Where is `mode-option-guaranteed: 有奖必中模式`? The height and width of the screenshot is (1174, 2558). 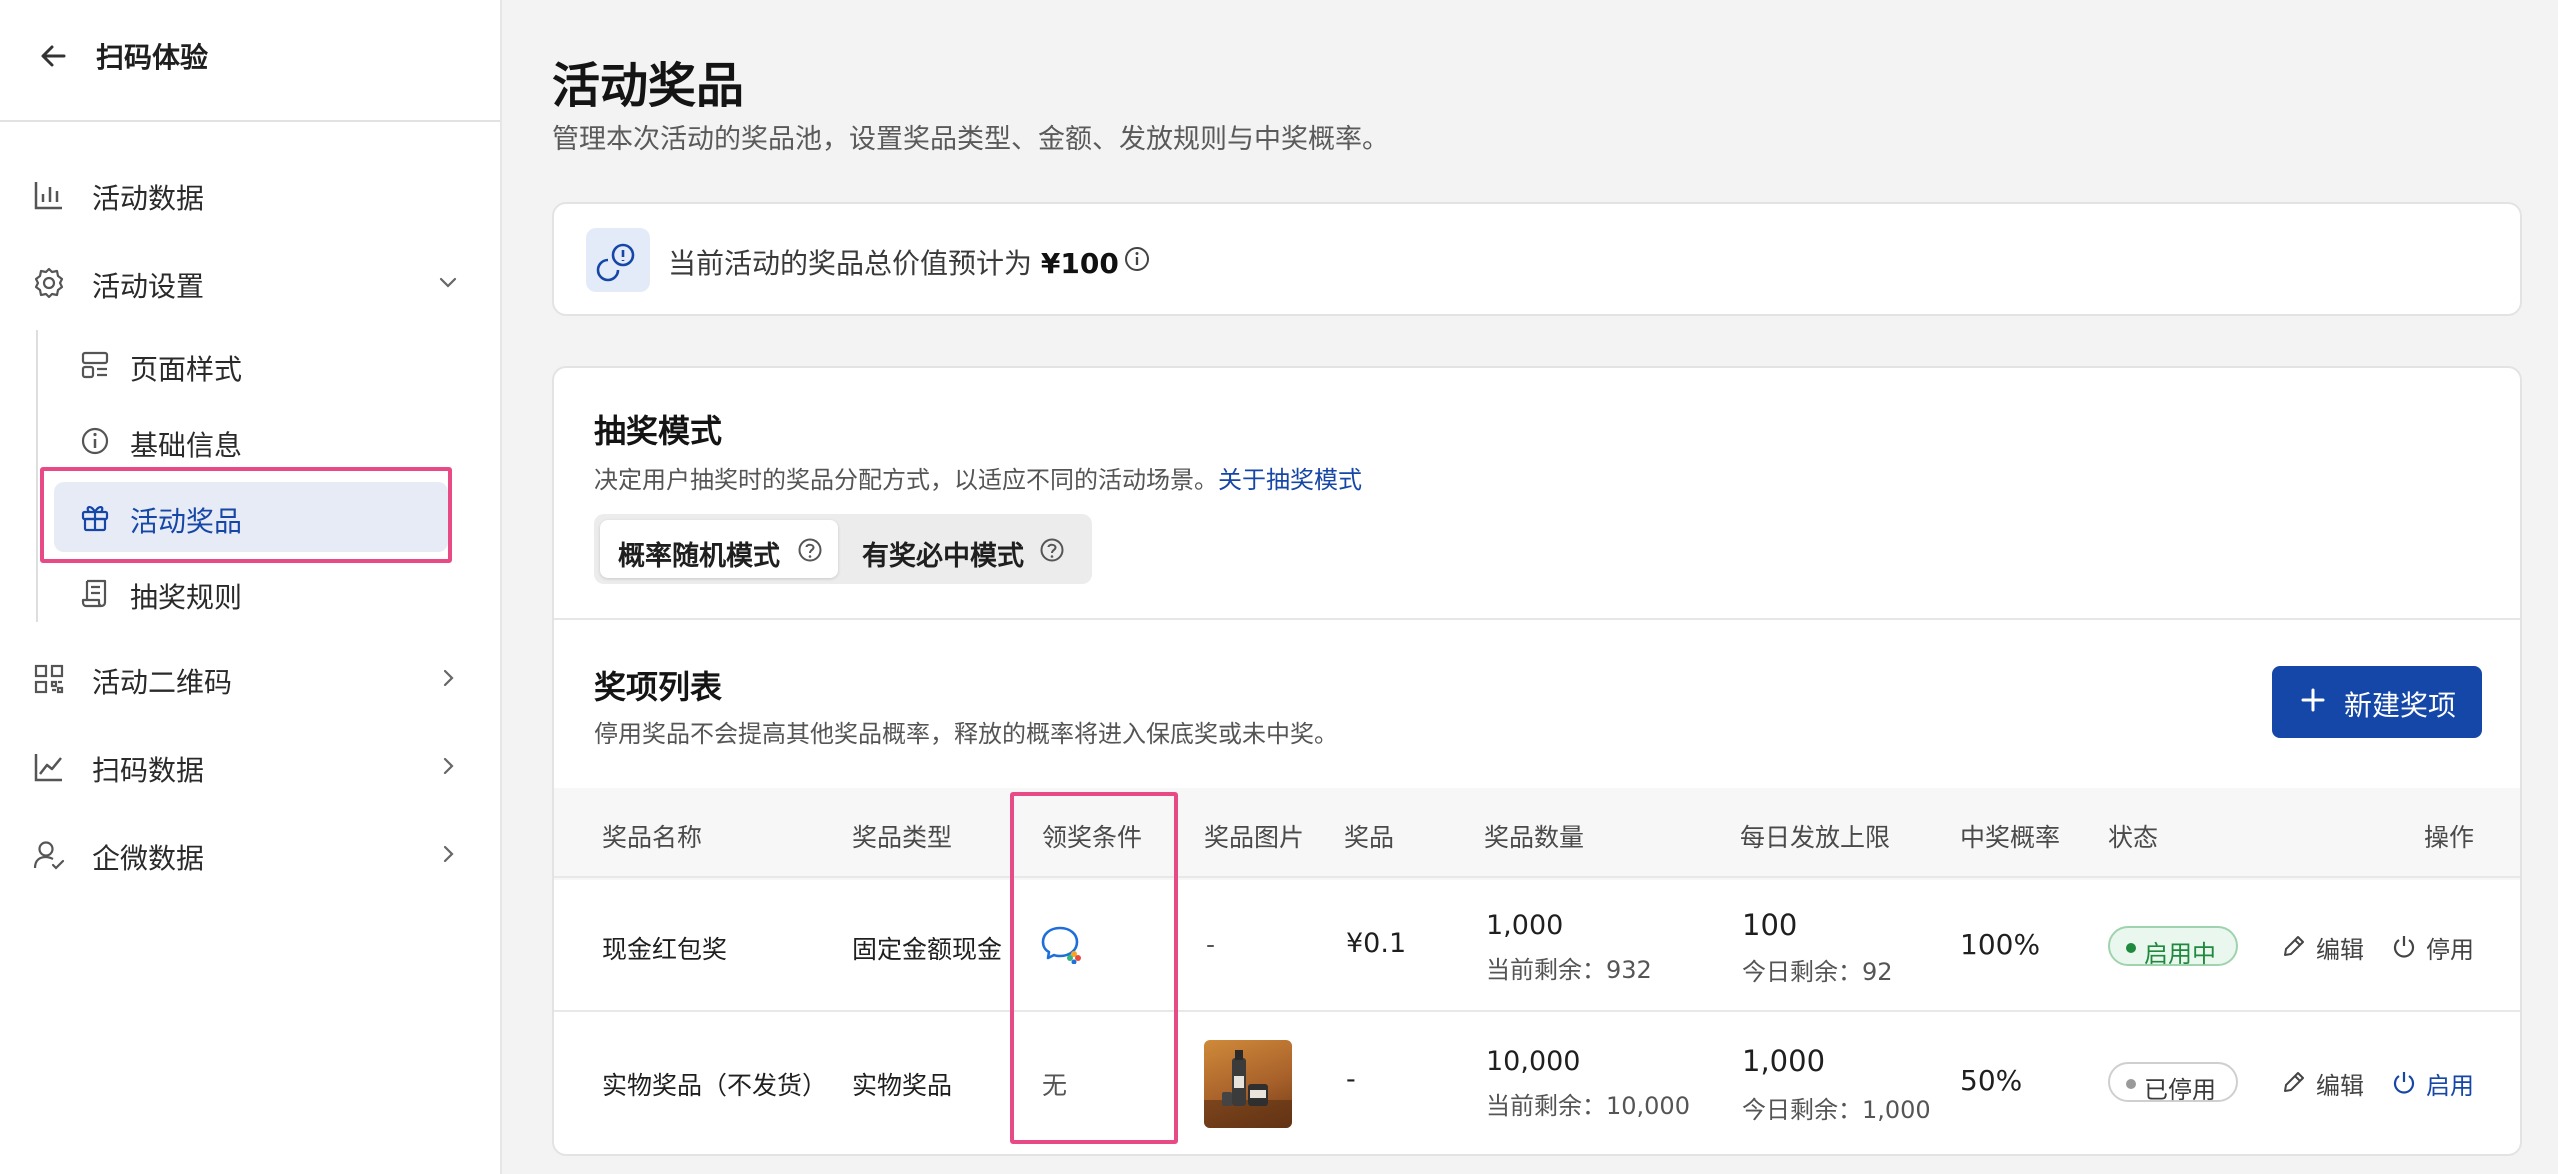 mode-option-guaranteed: 有奖必中模式 is located at coordinates (964, 549).